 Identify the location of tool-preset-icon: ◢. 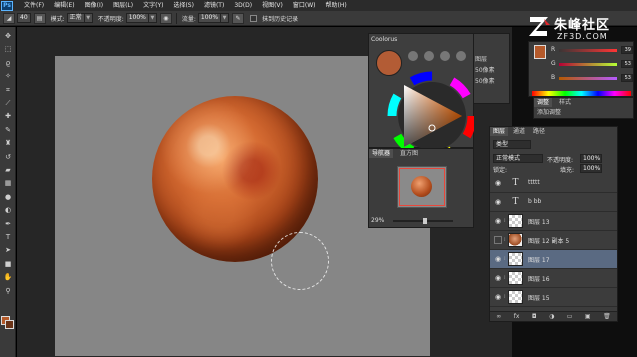
(9, 18).